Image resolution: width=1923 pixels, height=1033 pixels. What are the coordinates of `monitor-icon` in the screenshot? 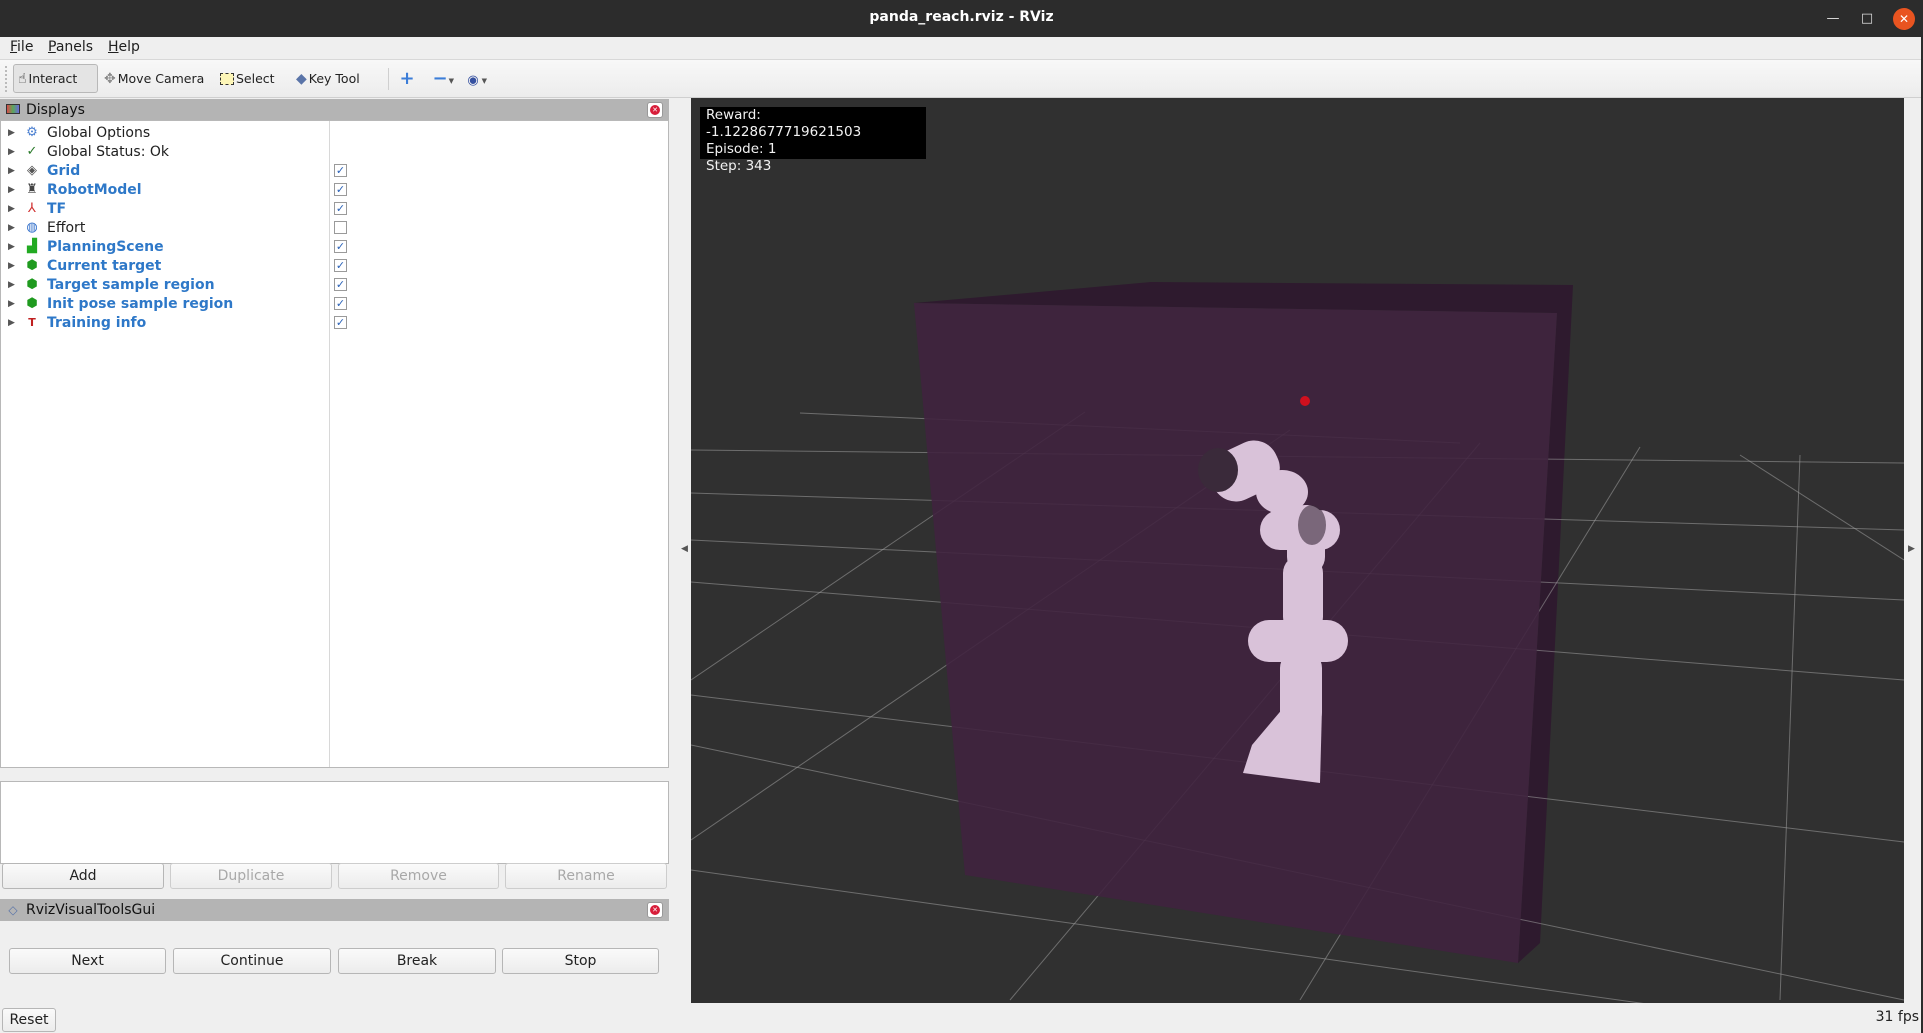 It's located at (13, 110).